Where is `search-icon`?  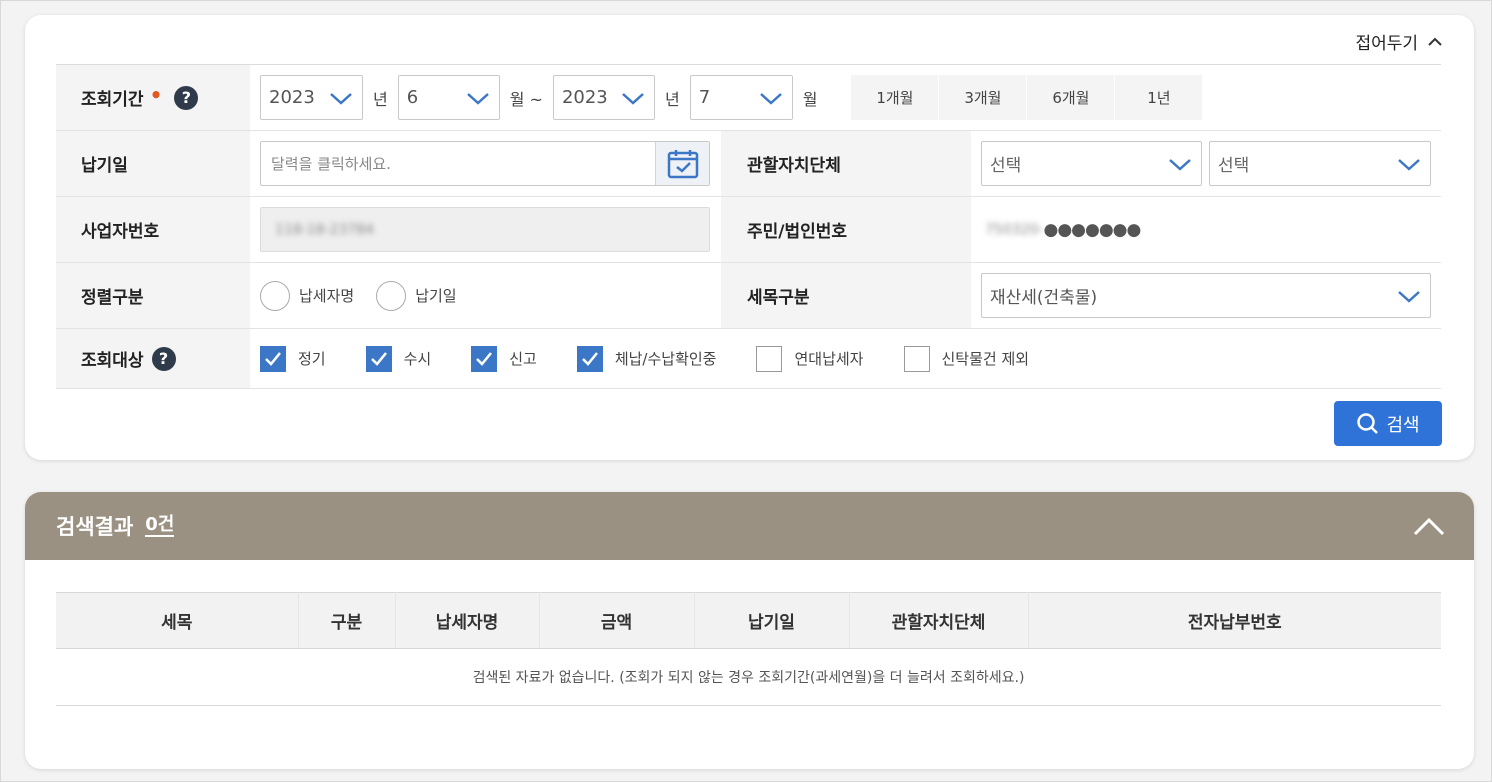 search-icon is located at coordinates (1368, 423).